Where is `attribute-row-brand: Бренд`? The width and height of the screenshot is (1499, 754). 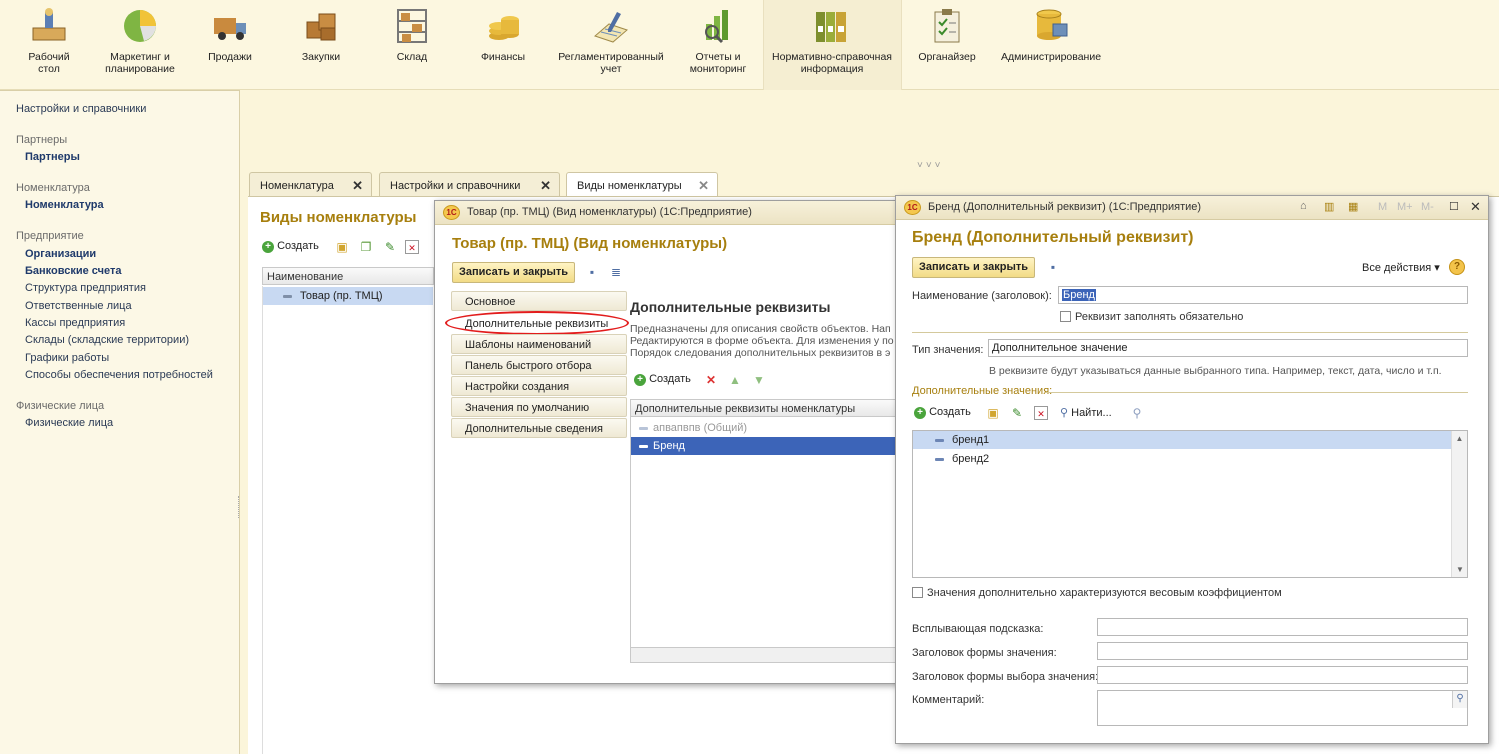 attribute-row-brand: Бренд is located at coordinates (767, 446).